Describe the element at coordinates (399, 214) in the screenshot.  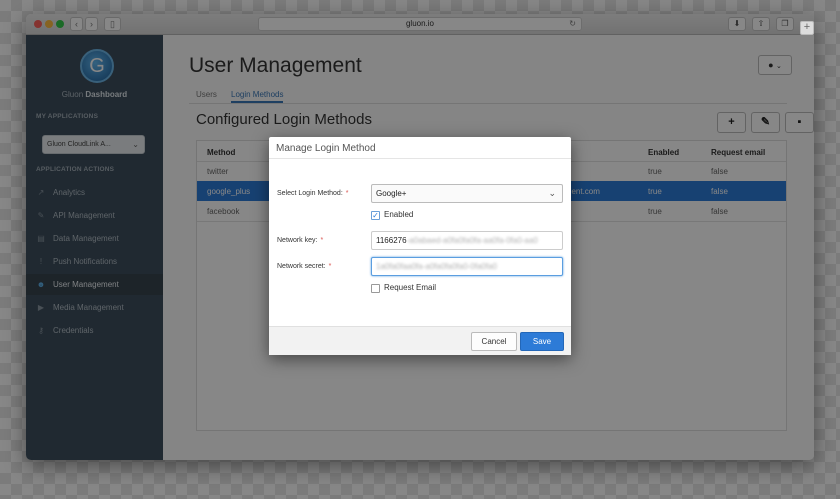
I see `enabled-label: Enabled` at that location.